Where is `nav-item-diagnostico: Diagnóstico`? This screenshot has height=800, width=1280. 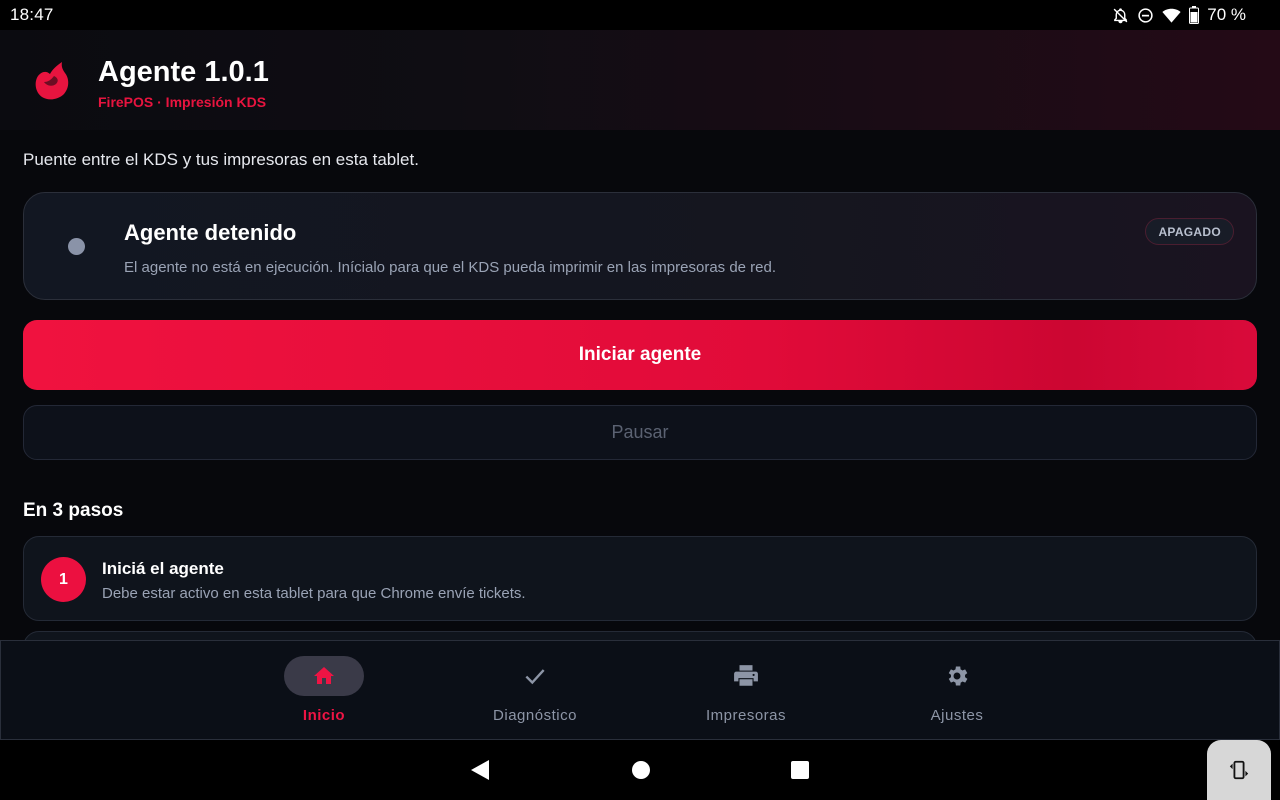
nav-item-diagnostico: Diagnóstico is located at coordinates (535, 691).